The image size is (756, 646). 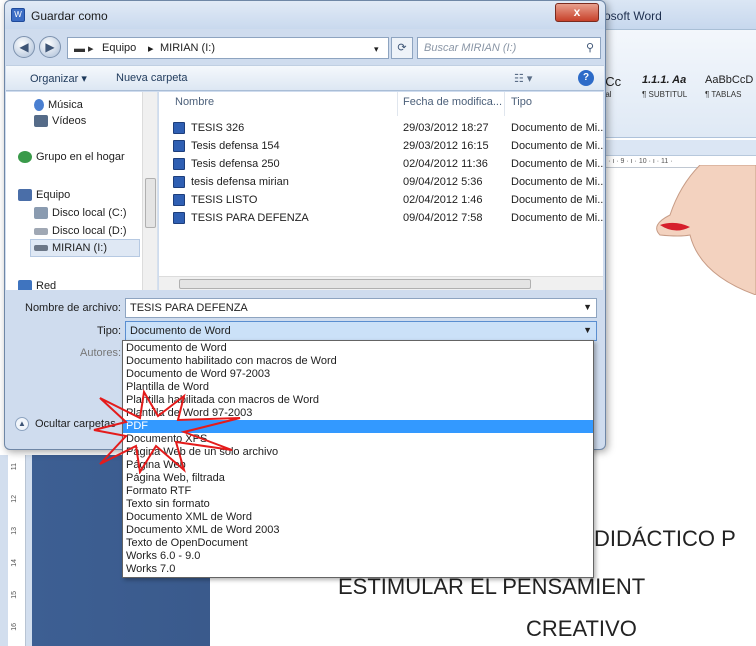 I want to click on type-option: Works 7.0, so click(x=358, y=569).